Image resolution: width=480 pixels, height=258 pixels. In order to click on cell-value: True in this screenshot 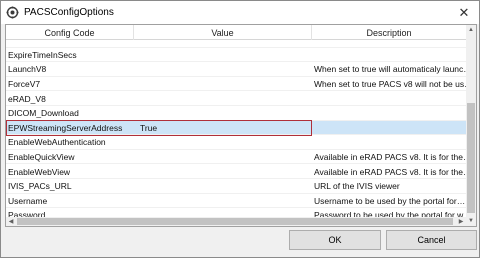, I will do `click(225, 128)`.